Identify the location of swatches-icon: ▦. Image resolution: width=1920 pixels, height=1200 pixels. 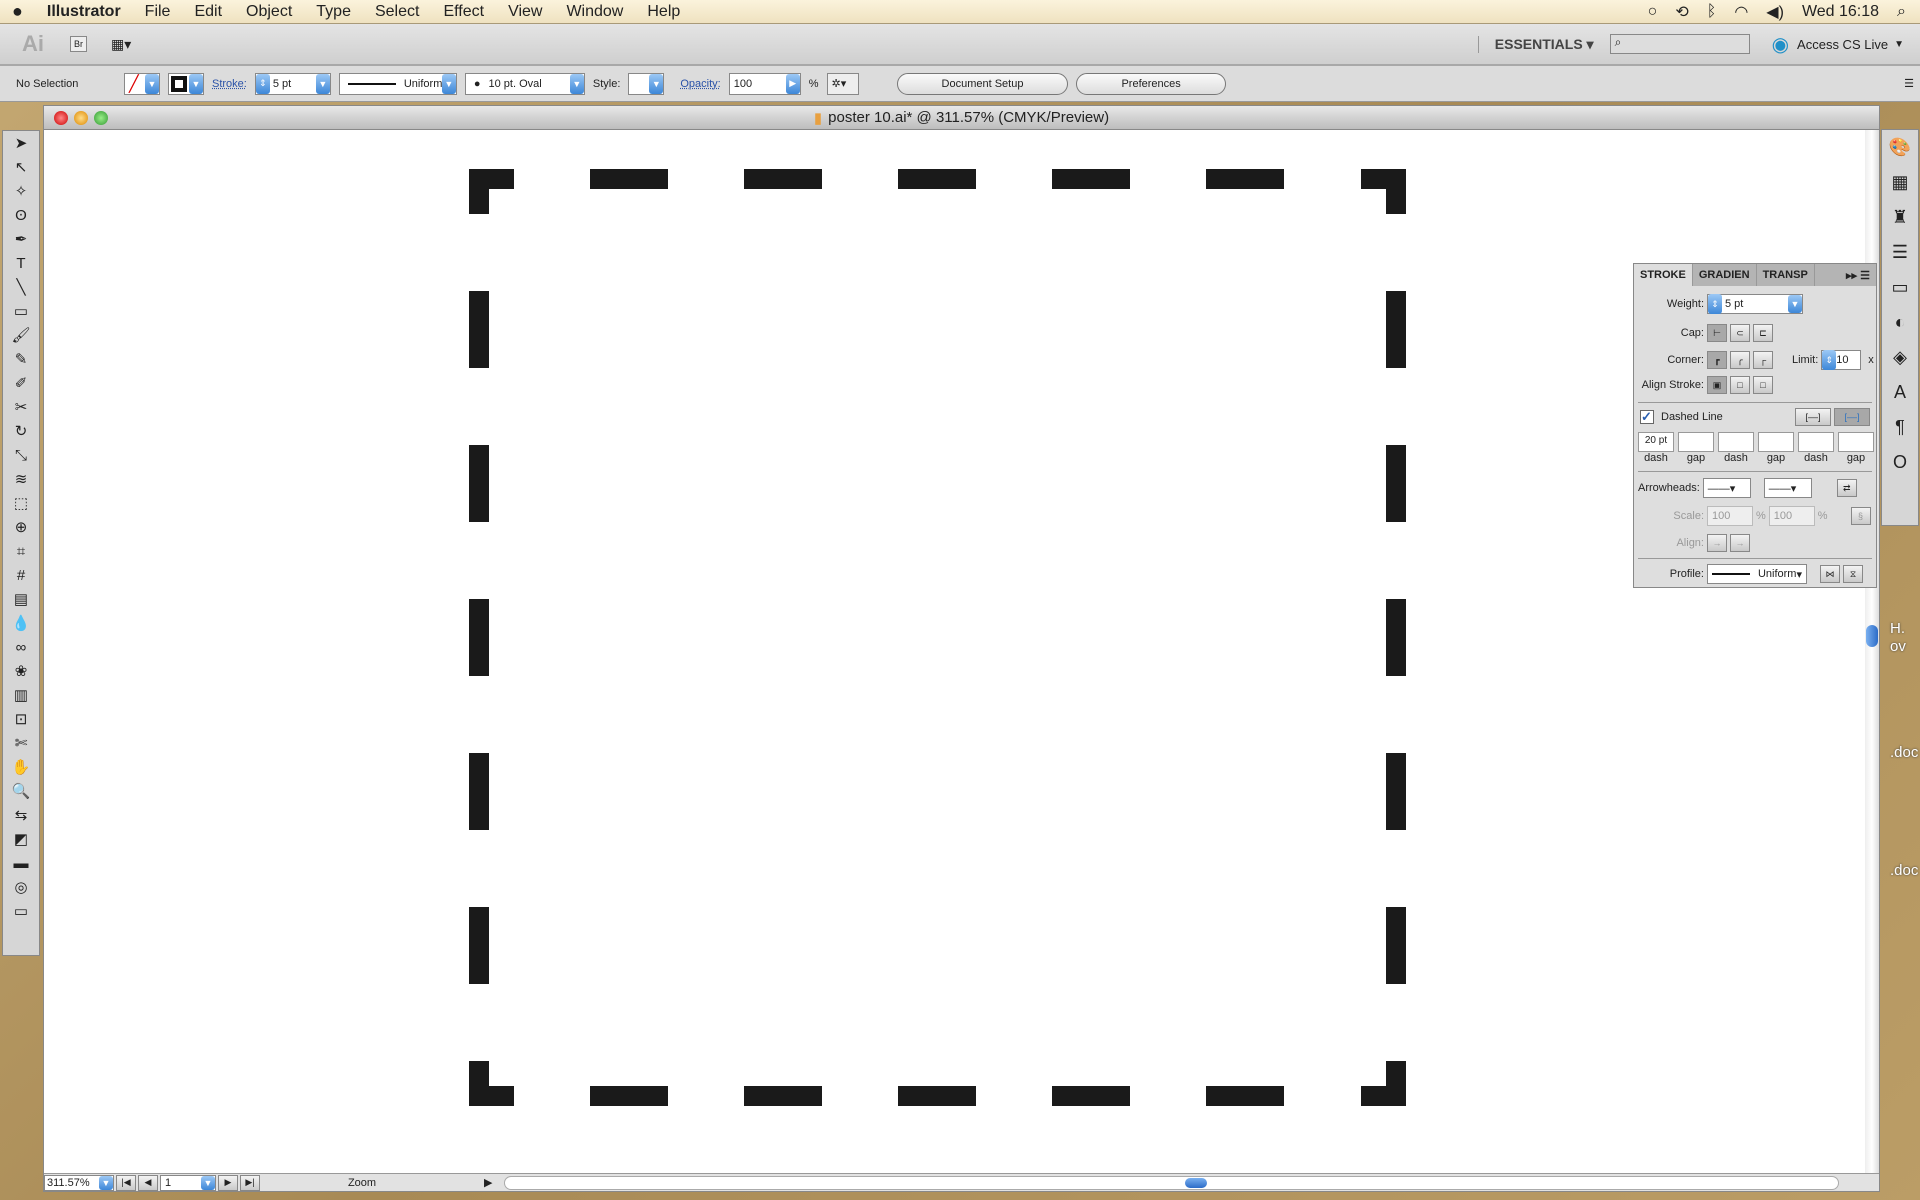
(1900, 182).